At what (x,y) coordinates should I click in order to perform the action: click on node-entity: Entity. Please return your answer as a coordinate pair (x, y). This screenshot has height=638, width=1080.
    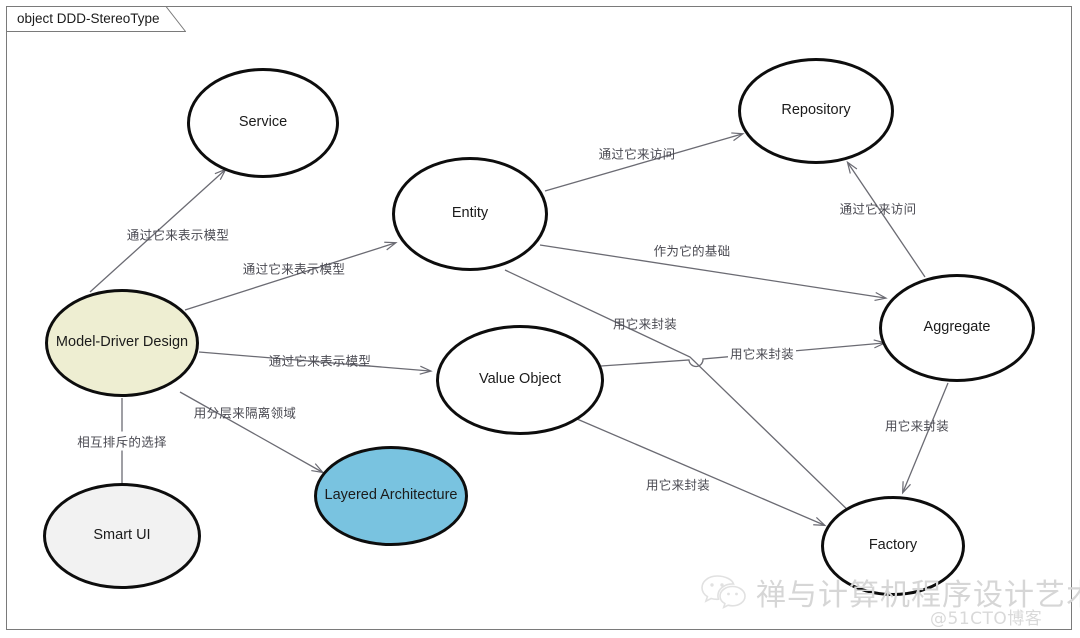
    Looking at the image, I should click on (470, 214).